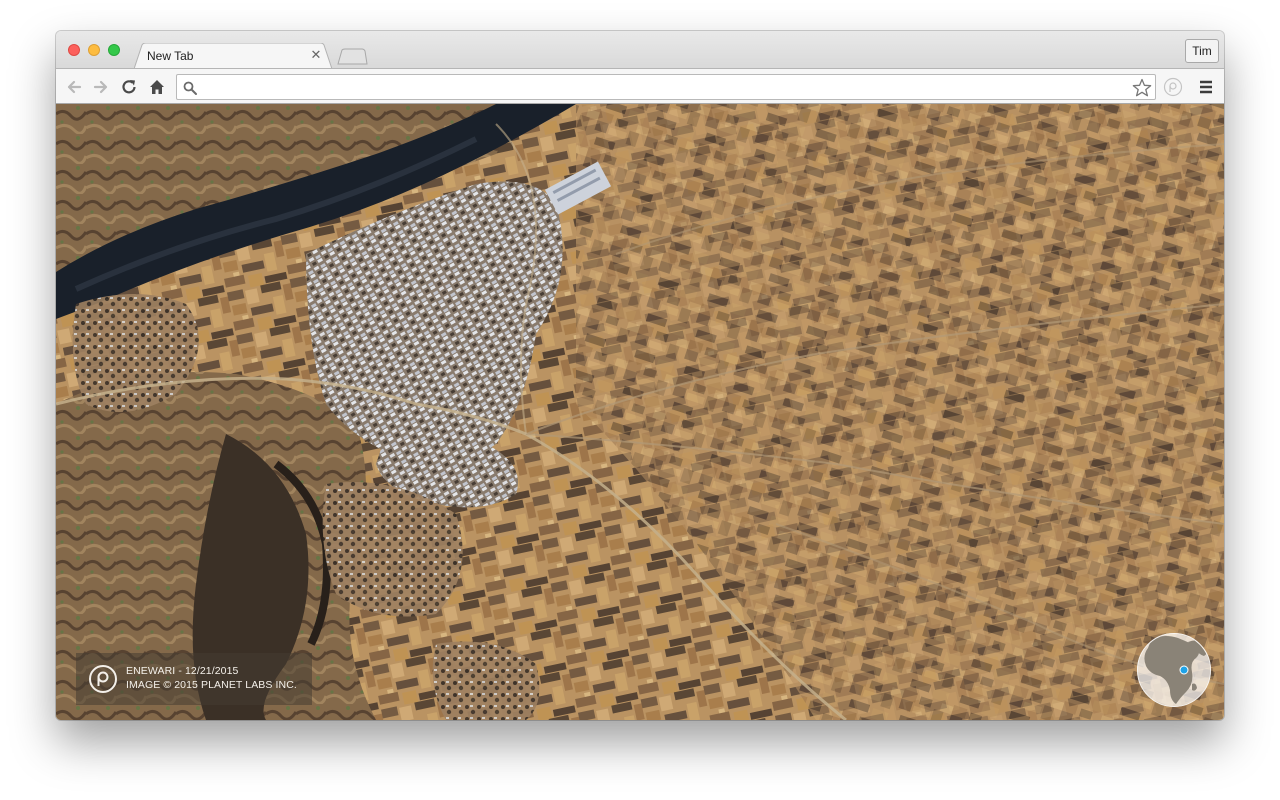  Describe the element at coordinates (170, 56) in the screenshot. I see `tab-title: New Tab` at that location.